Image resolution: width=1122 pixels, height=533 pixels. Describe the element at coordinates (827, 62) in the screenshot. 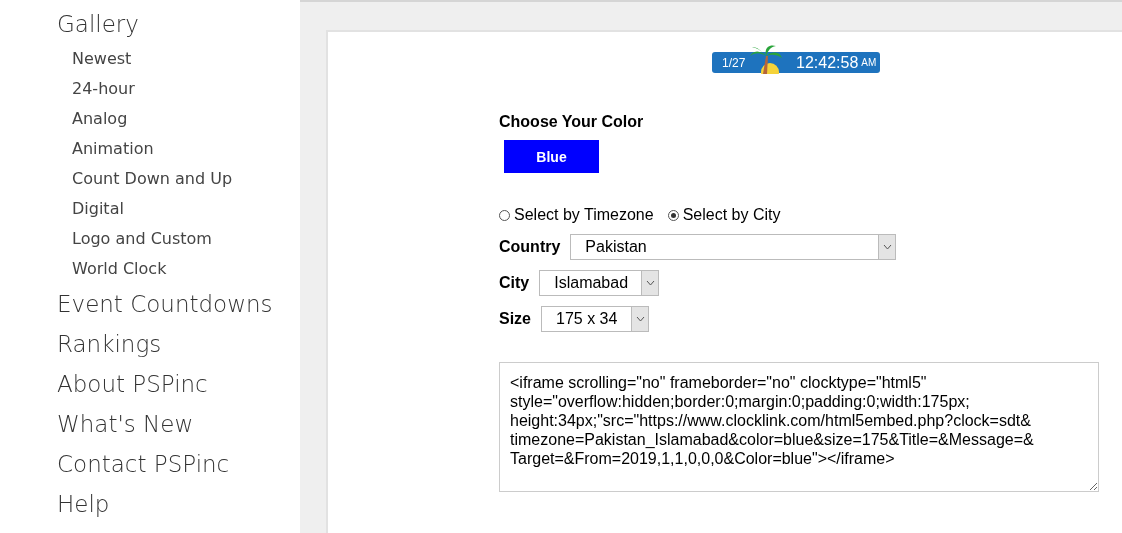

I see `clock-time: 12:42:58` at that location.